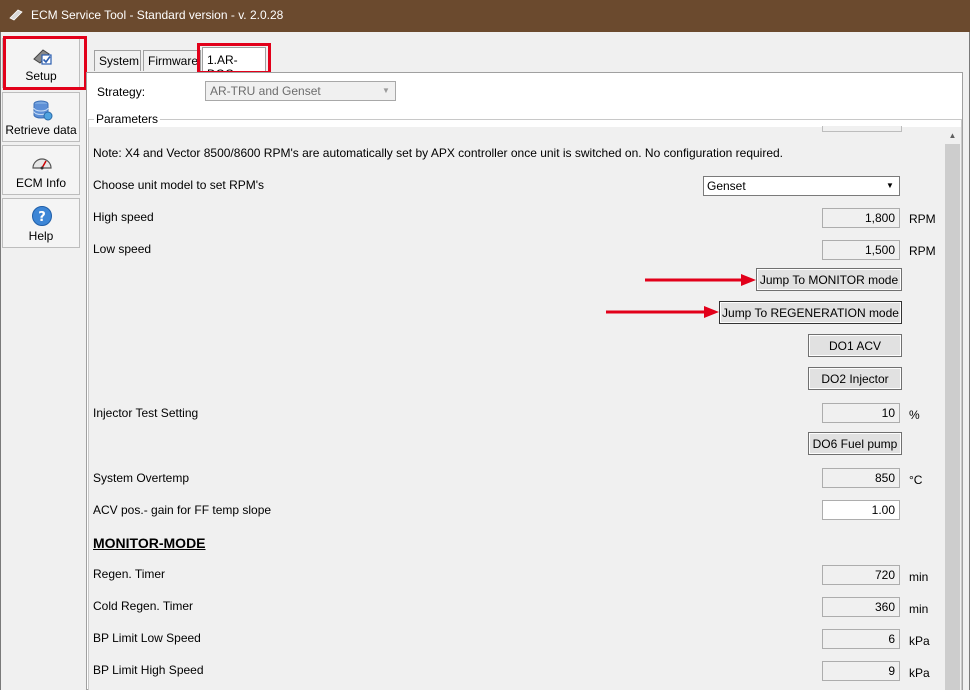  What do you see at coordinates (861, 510) in the screenshot?
I see `acv-gain-input: 1.00` at bounding box center [861, 510].